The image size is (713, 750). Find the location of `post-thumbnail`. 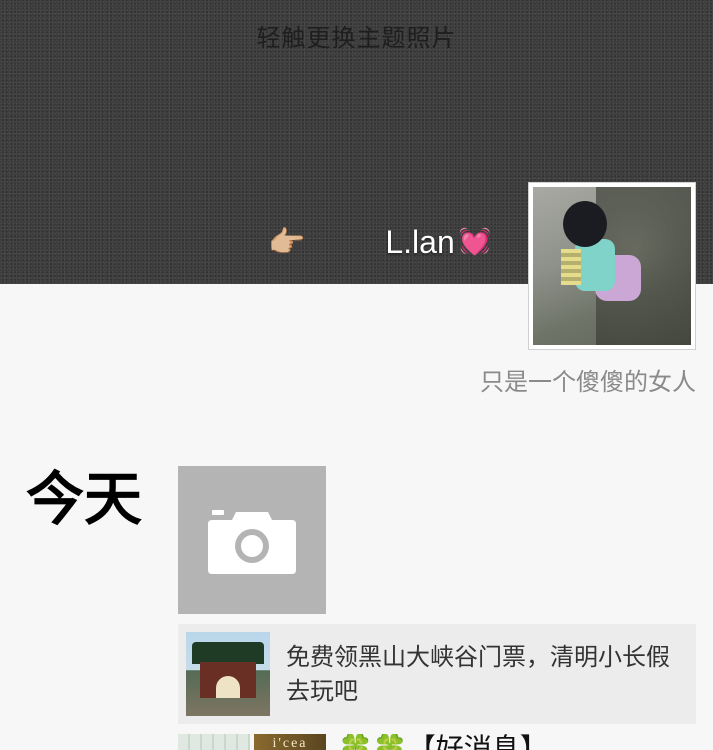

post-thumbnail is located at coordinates (214, 742).